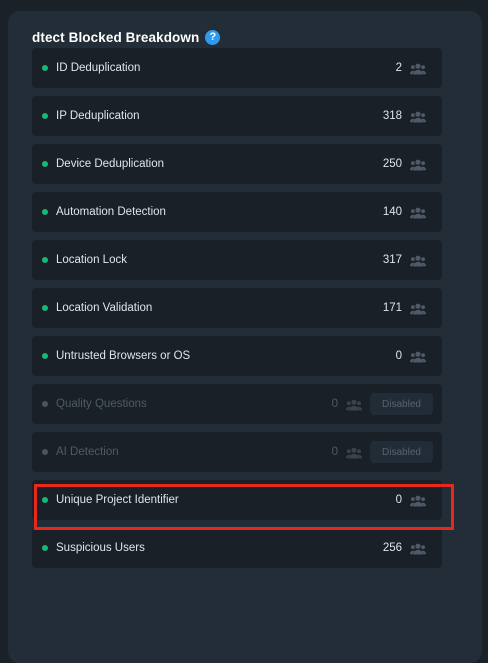  I want to click on breakdown-row: AI Detection 0 Disabled, so click(237, 452).